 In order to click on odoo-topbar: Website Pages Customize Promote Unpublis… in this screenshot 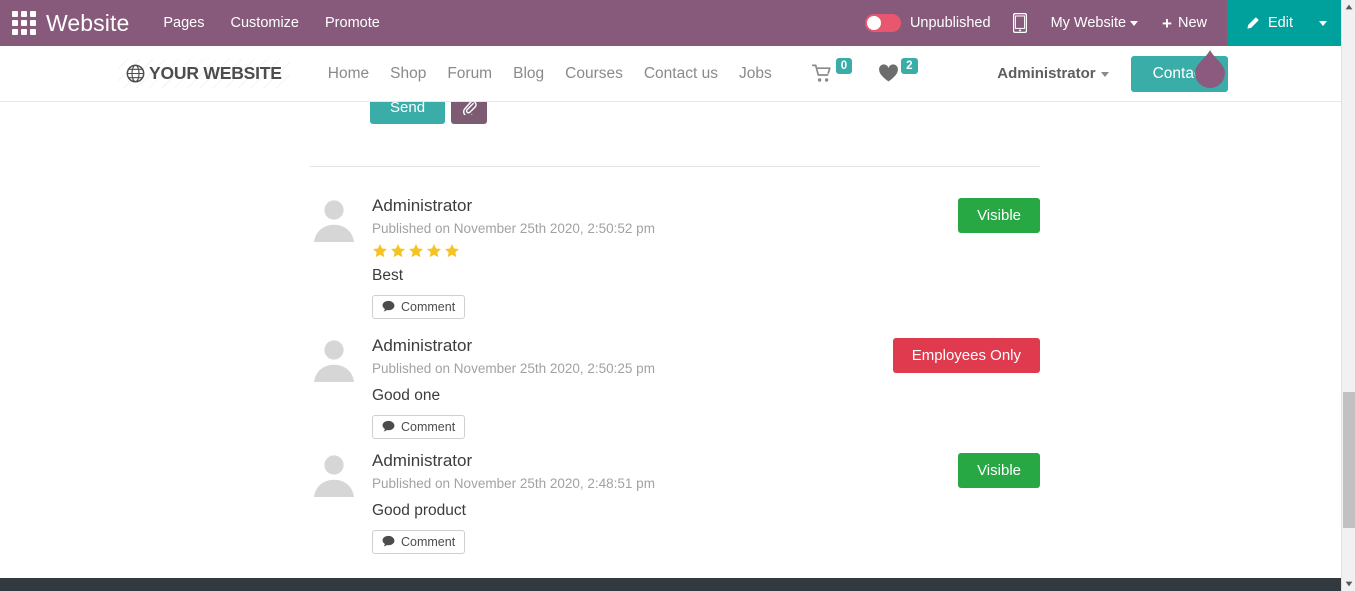, I will do `click(670, 23)`.